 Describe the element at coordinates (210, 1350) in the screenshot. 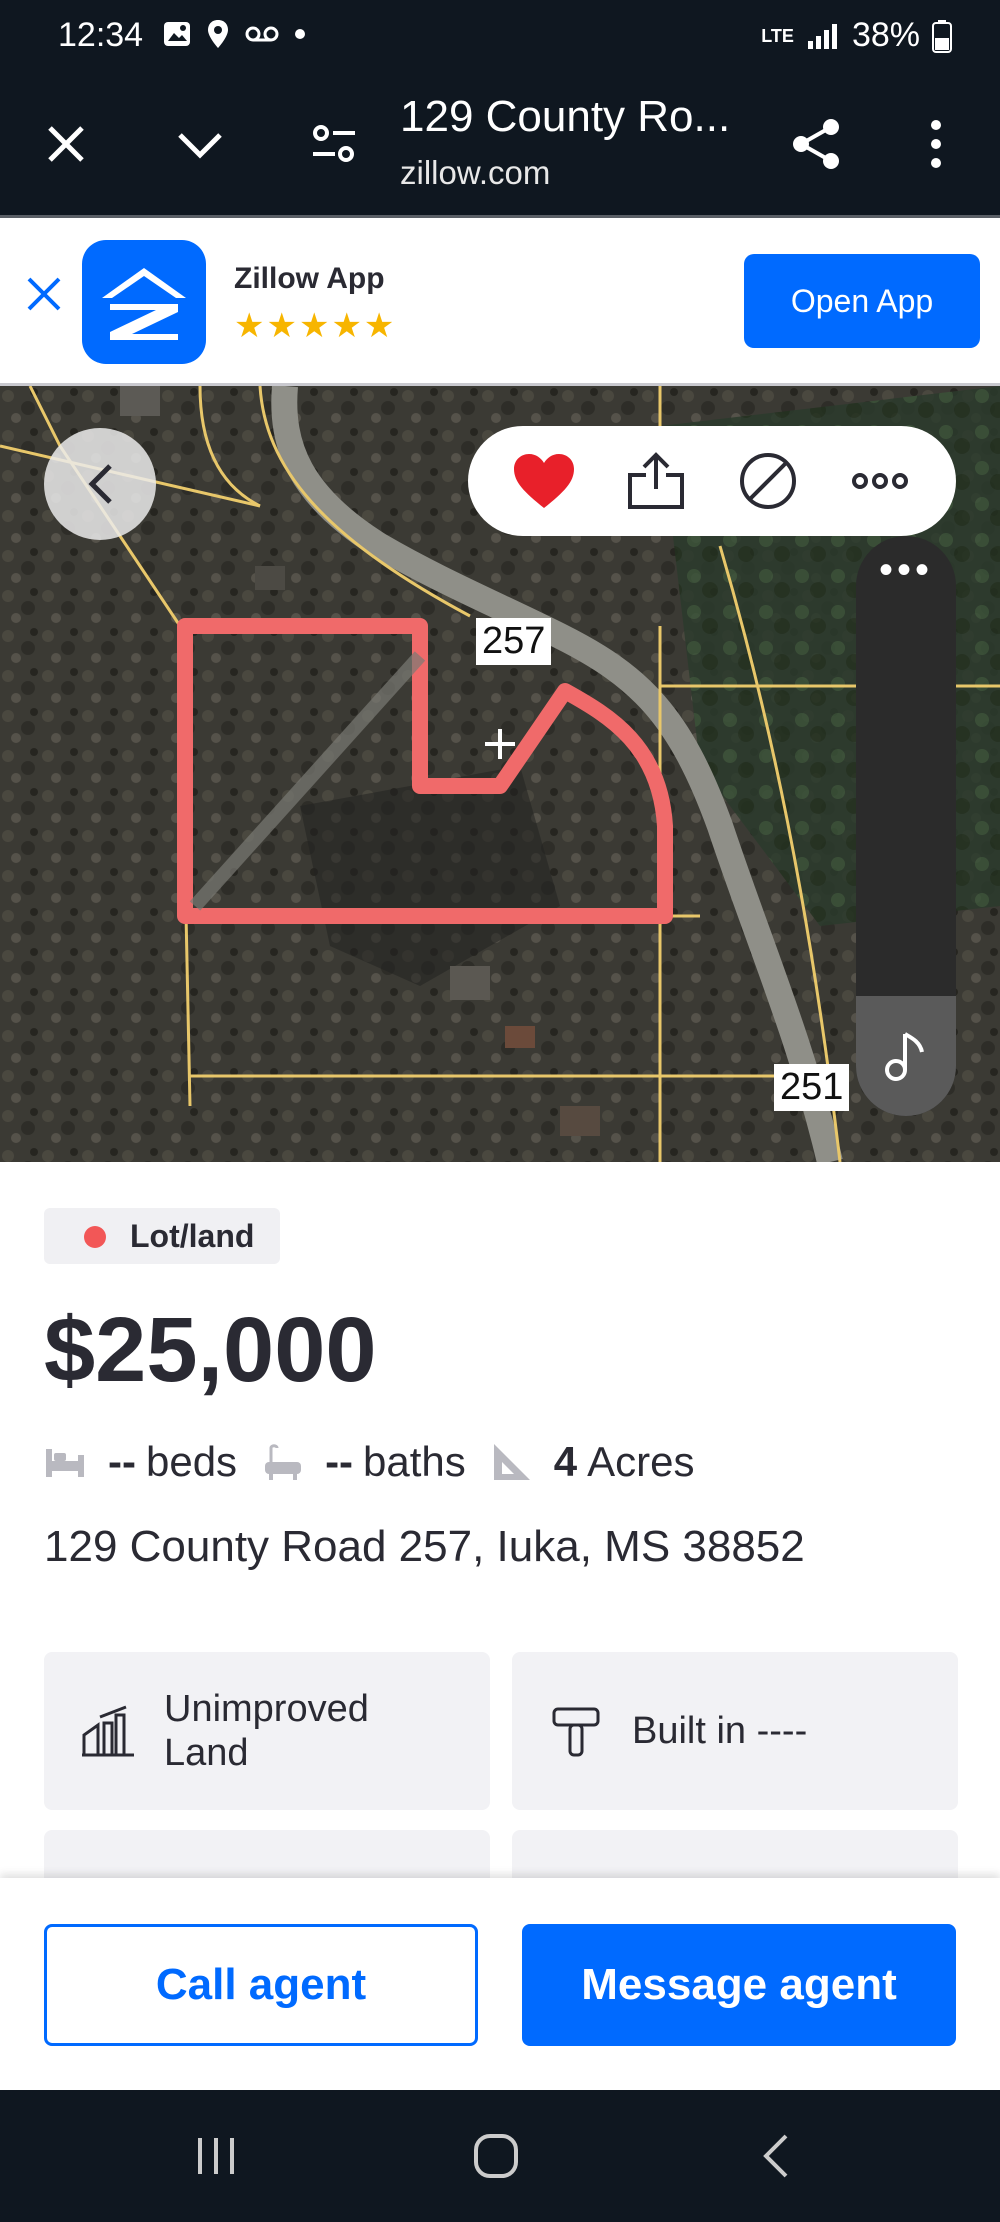

I see `listing-price: $25,000` at that location.